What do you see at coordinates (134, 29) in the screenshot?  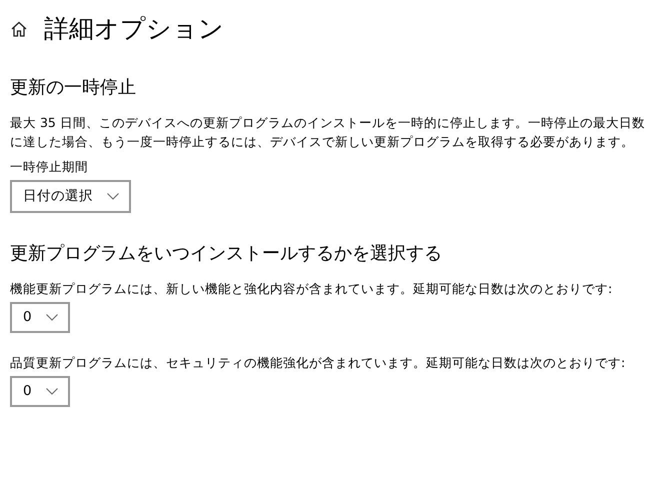 I see `page-title: 詳細オプション` at bounding box center [134, 29].